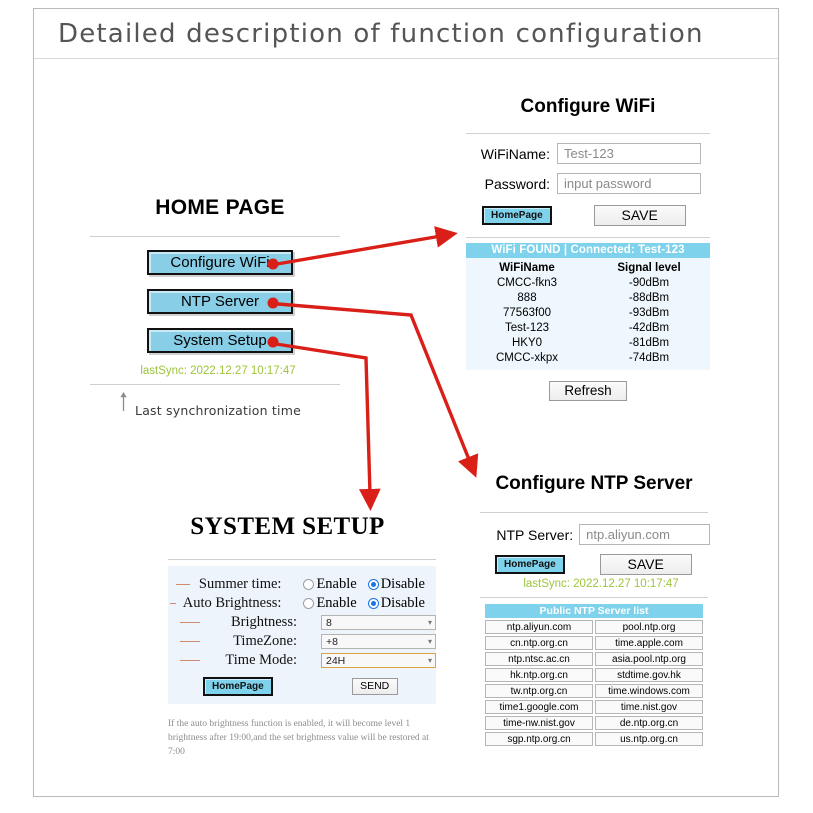  I want to click on wifi-list-item: Test-123 -42dBm, so click(588, 328).